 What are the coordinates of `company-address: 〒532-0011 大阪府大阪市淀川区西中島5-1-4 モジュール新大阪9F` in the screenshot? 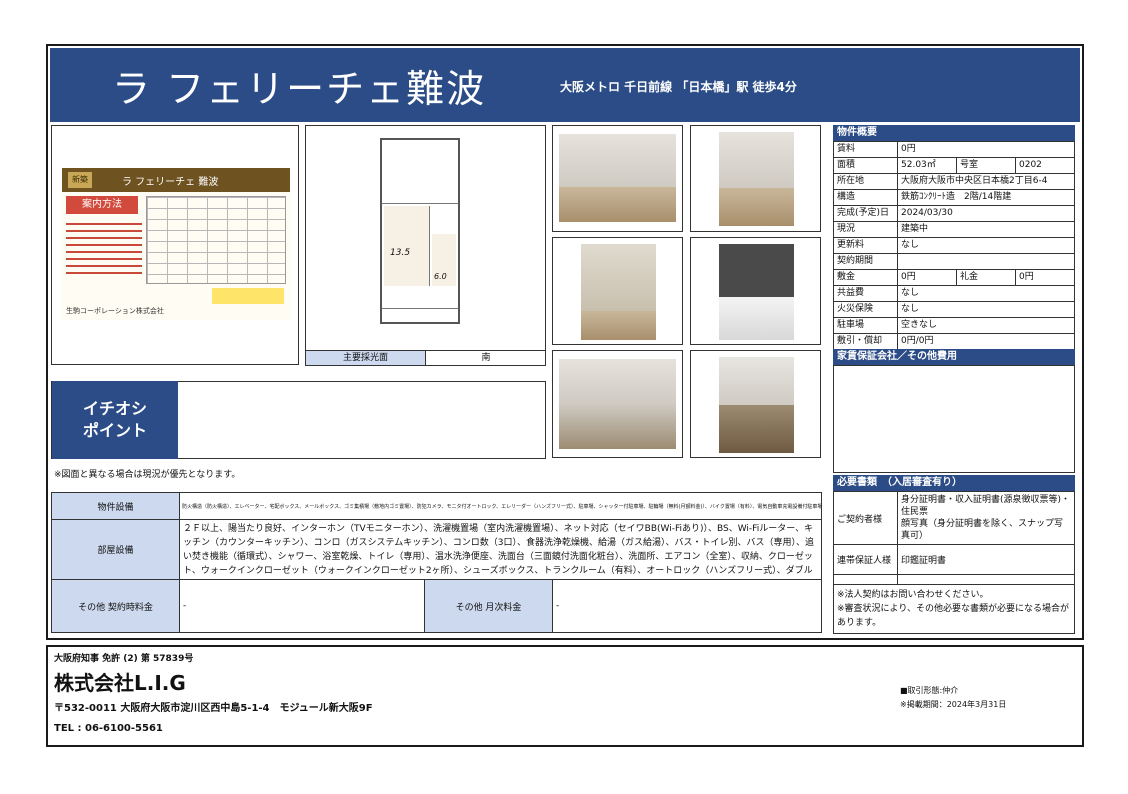 It's located at (213, 708).